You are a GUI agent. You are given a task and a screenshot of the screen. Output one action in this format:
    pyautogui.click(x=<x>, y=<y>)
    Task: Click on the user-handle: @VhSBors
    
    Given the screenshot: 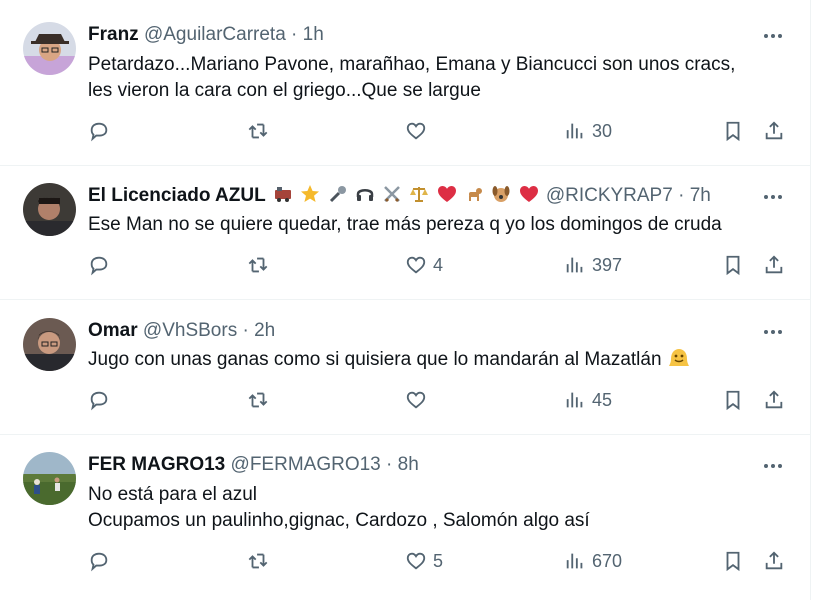 What is the action you would take?
    pyautogui.click(x=190, y=330)
    